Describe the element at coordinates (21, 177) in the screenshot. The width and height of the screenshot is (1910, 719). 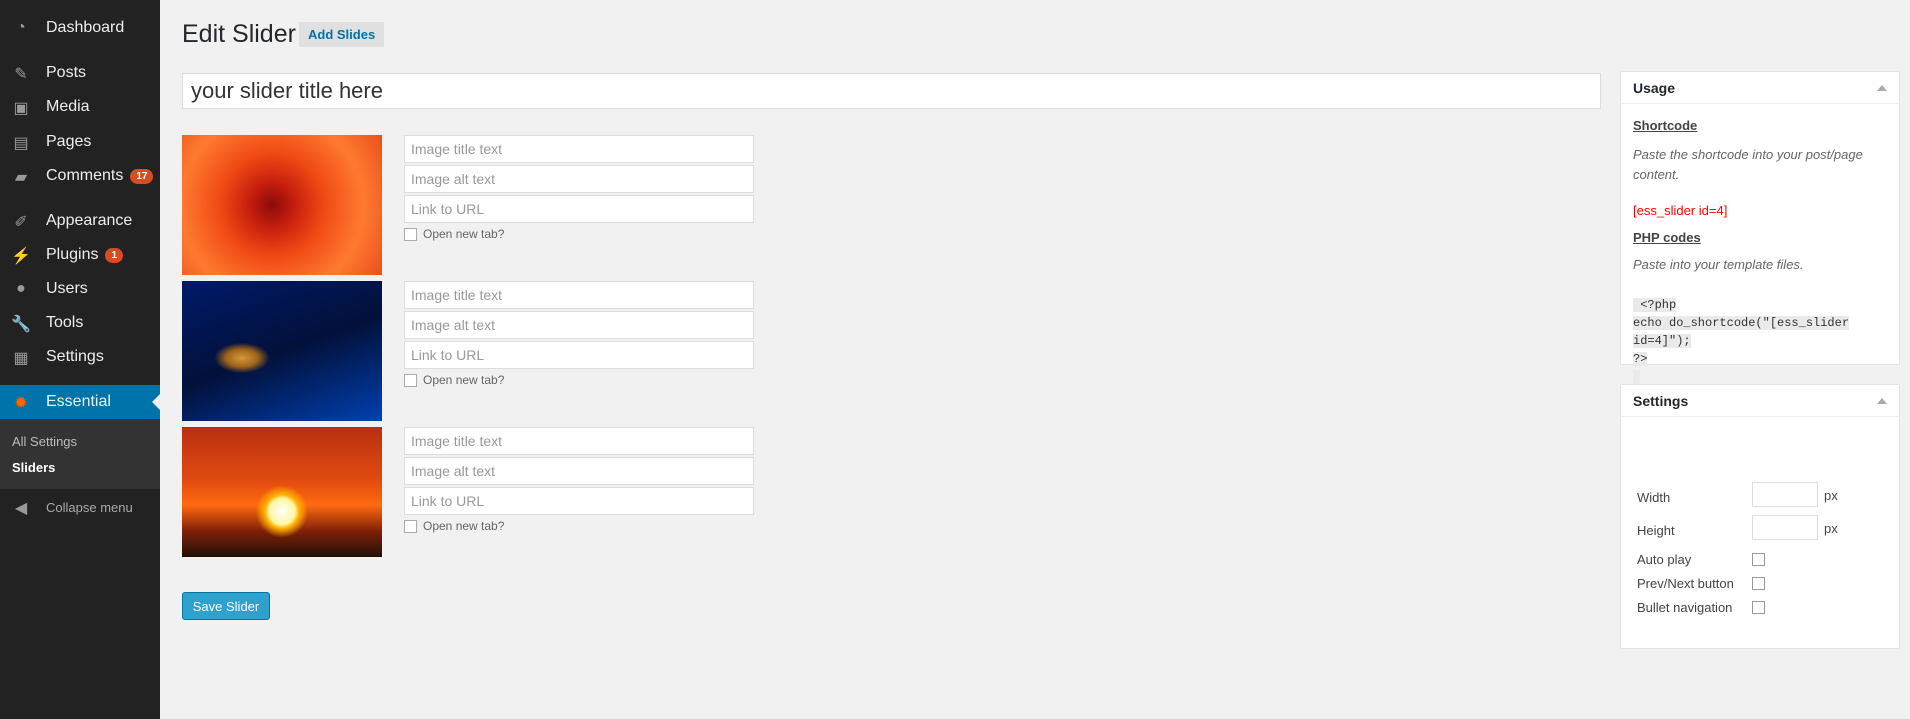
I see `comment-icon: ▰` at that location.